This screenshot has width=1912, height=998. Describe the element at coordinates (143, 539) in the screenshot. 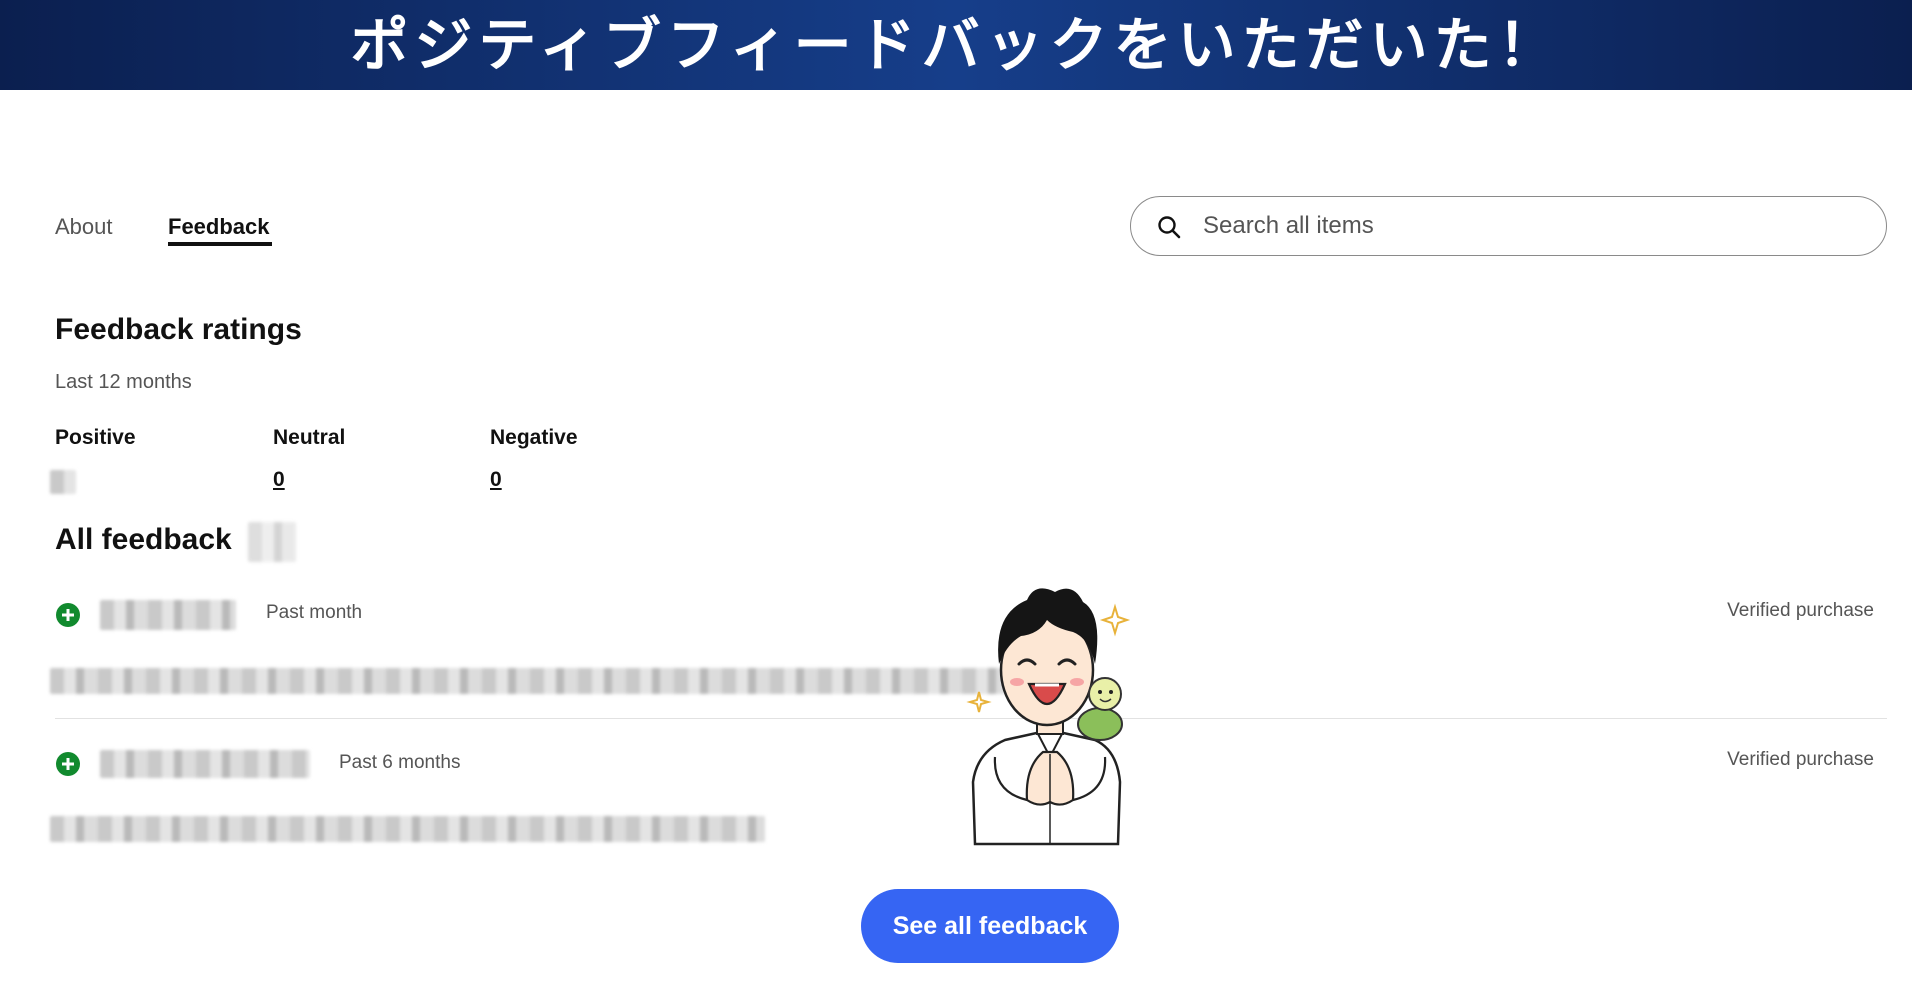

I see `all-feedback-heading: All feedback` at that location.